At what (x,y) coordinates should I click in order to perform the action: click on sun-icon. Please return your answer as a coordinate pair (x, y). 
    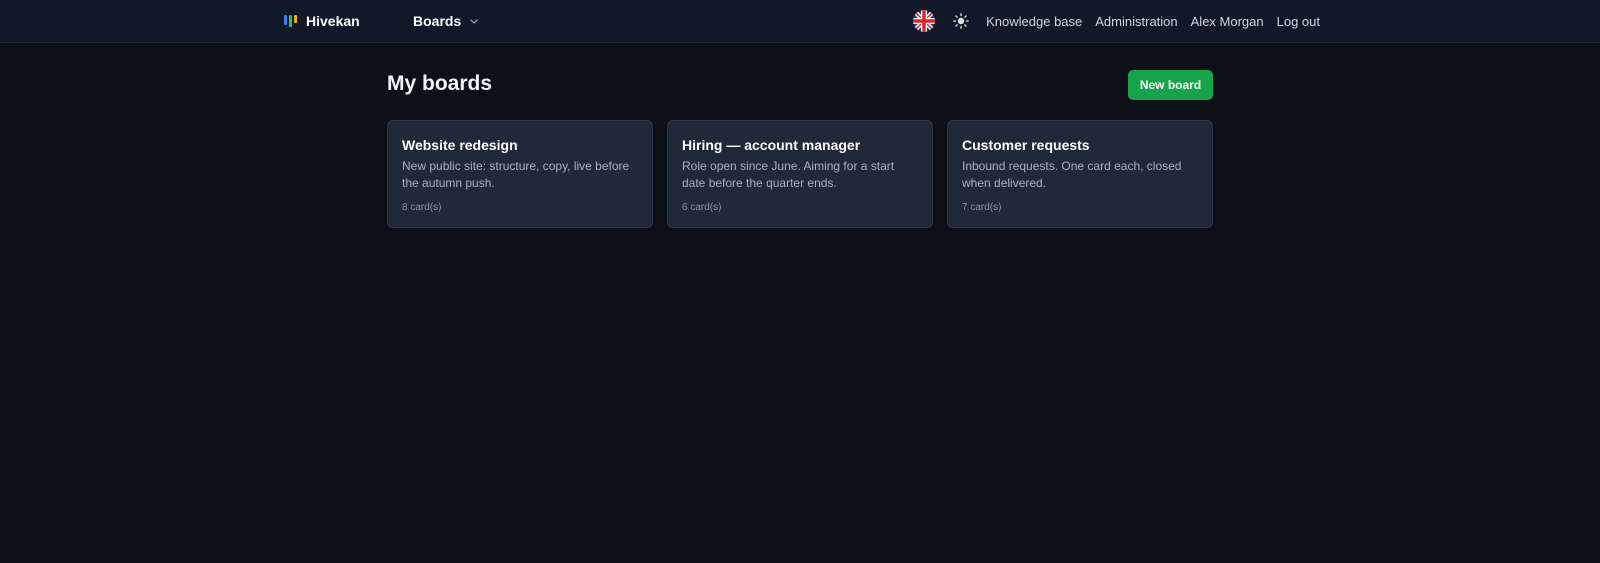
    Looking at the image, I should click on (961, 21).